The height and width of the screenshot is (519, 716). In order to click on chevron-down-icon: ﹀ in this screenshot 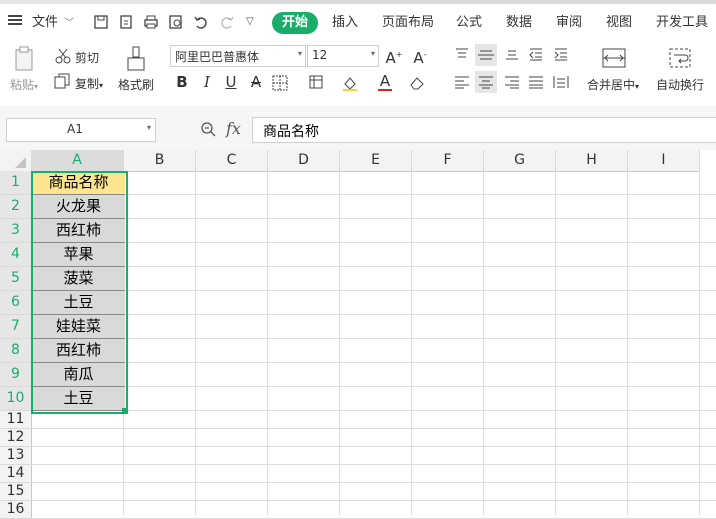, I will do `click(69, 23)`.